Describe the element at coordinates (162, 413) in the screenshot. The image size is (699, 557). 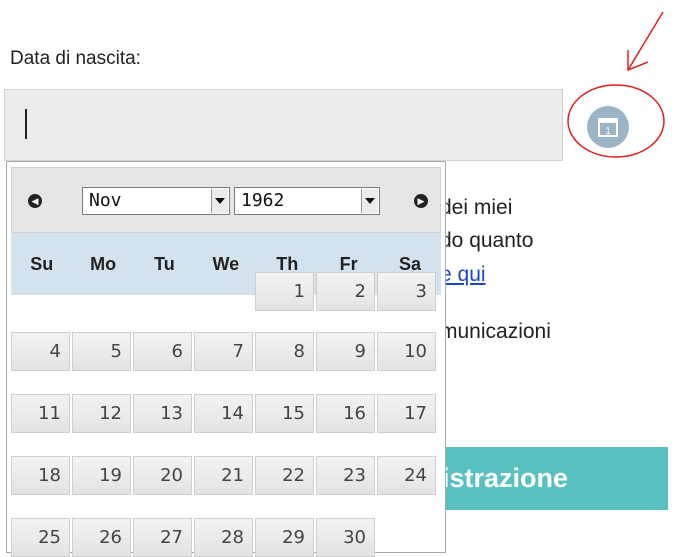
I see `day-cell: 13` at that location.